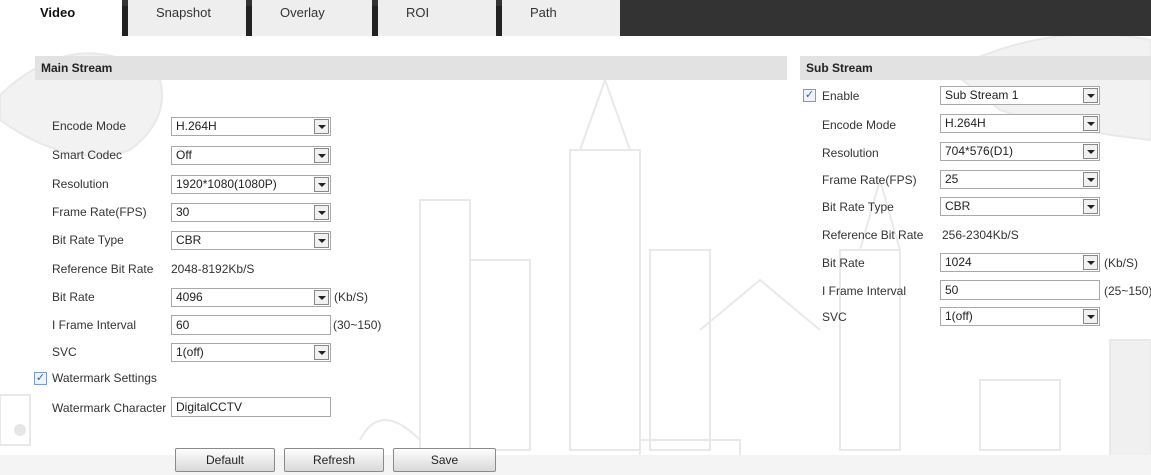 This screenshot has height=475, width=1151. I want to click on sub-frame-rate-select: 25, so click(1020, 179).